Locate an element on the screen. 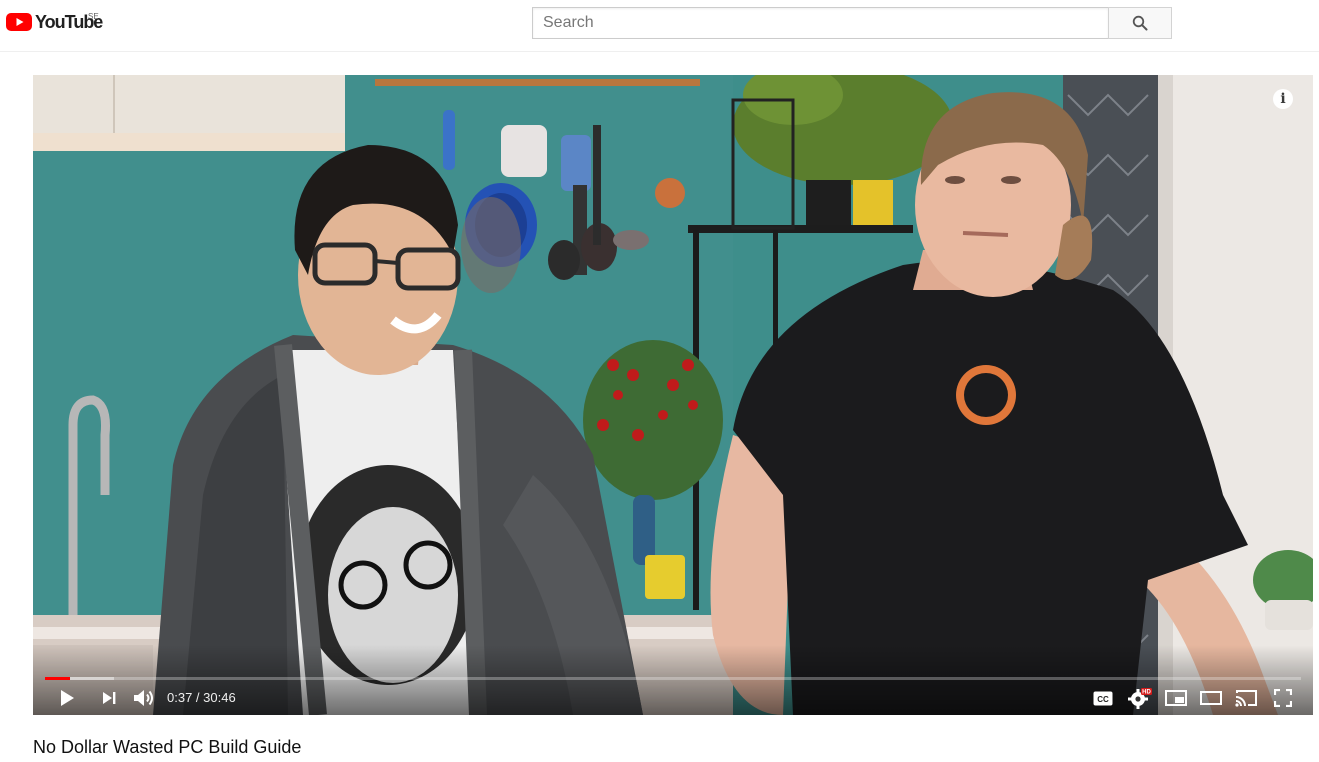 This screenshot has width=1319, height=762. svg-text: CC is located at coordinates (1103, 699).